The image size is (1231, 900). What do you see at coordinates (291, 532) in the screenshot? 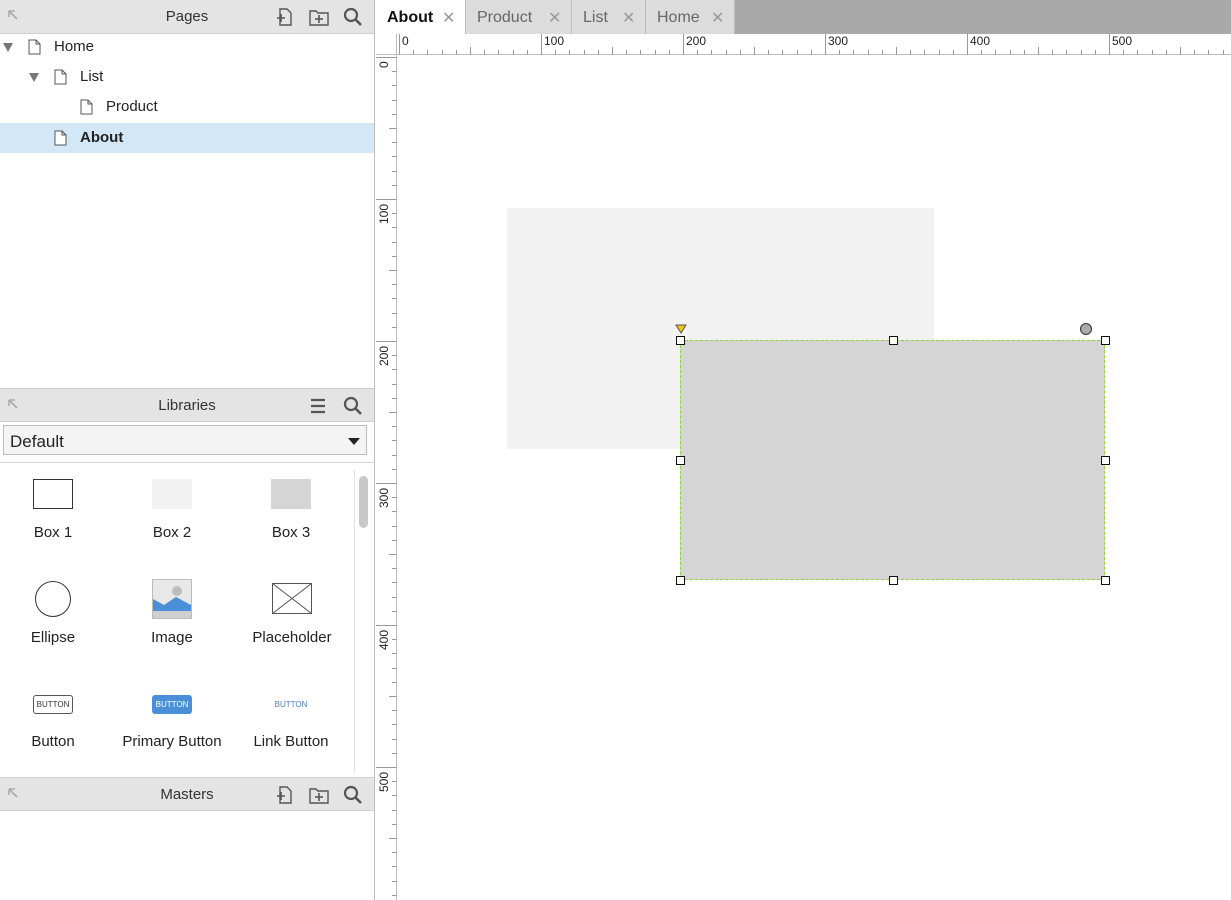
I see `widget-label: Box 3` at bounding box center [291, 532].